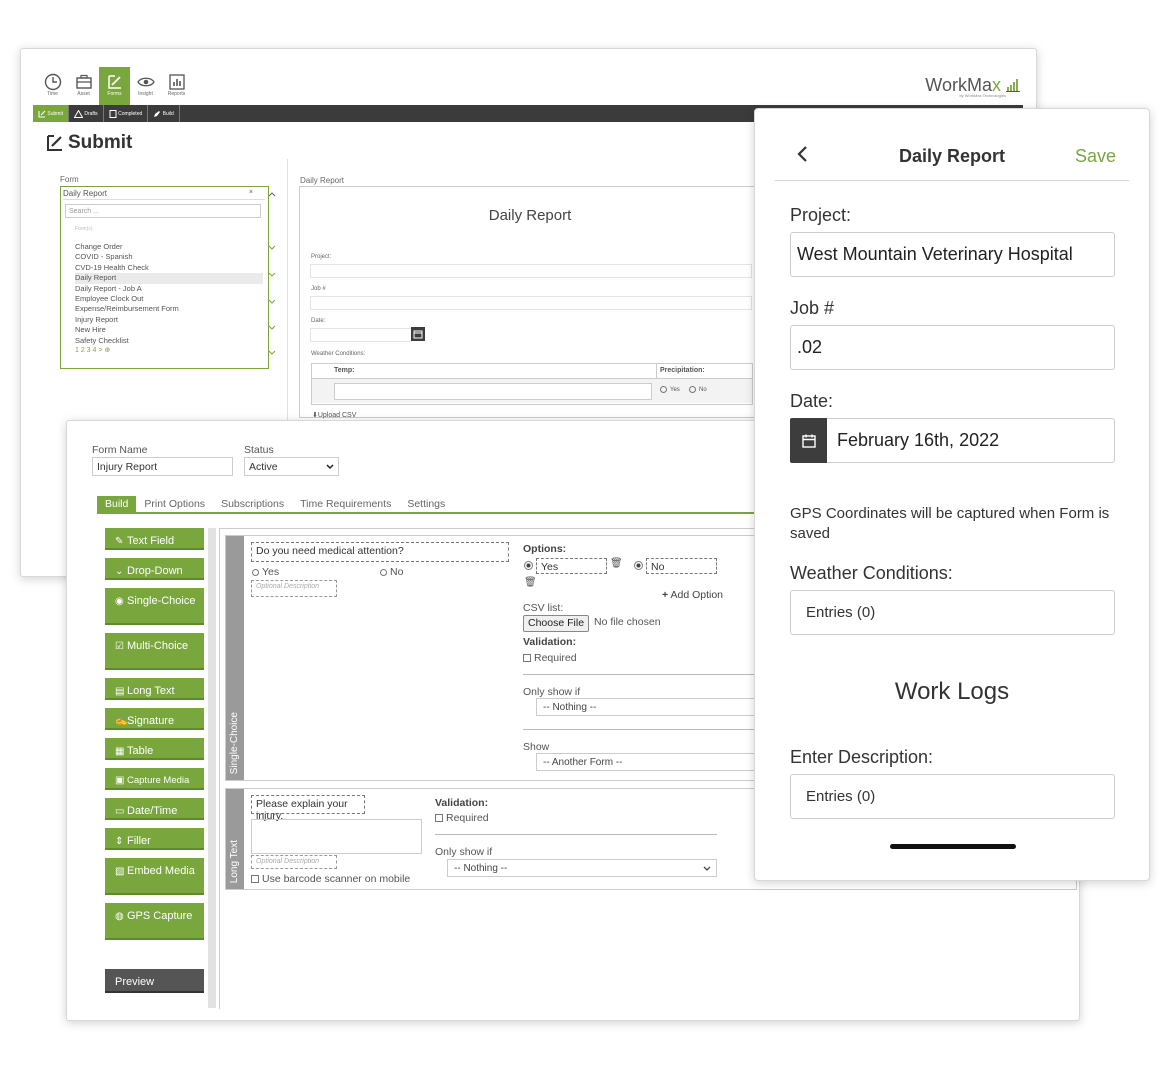 The height and width of the screenshot is (1073, 1171). I want to click on option-input-yes: Yes, so click(571, 566).